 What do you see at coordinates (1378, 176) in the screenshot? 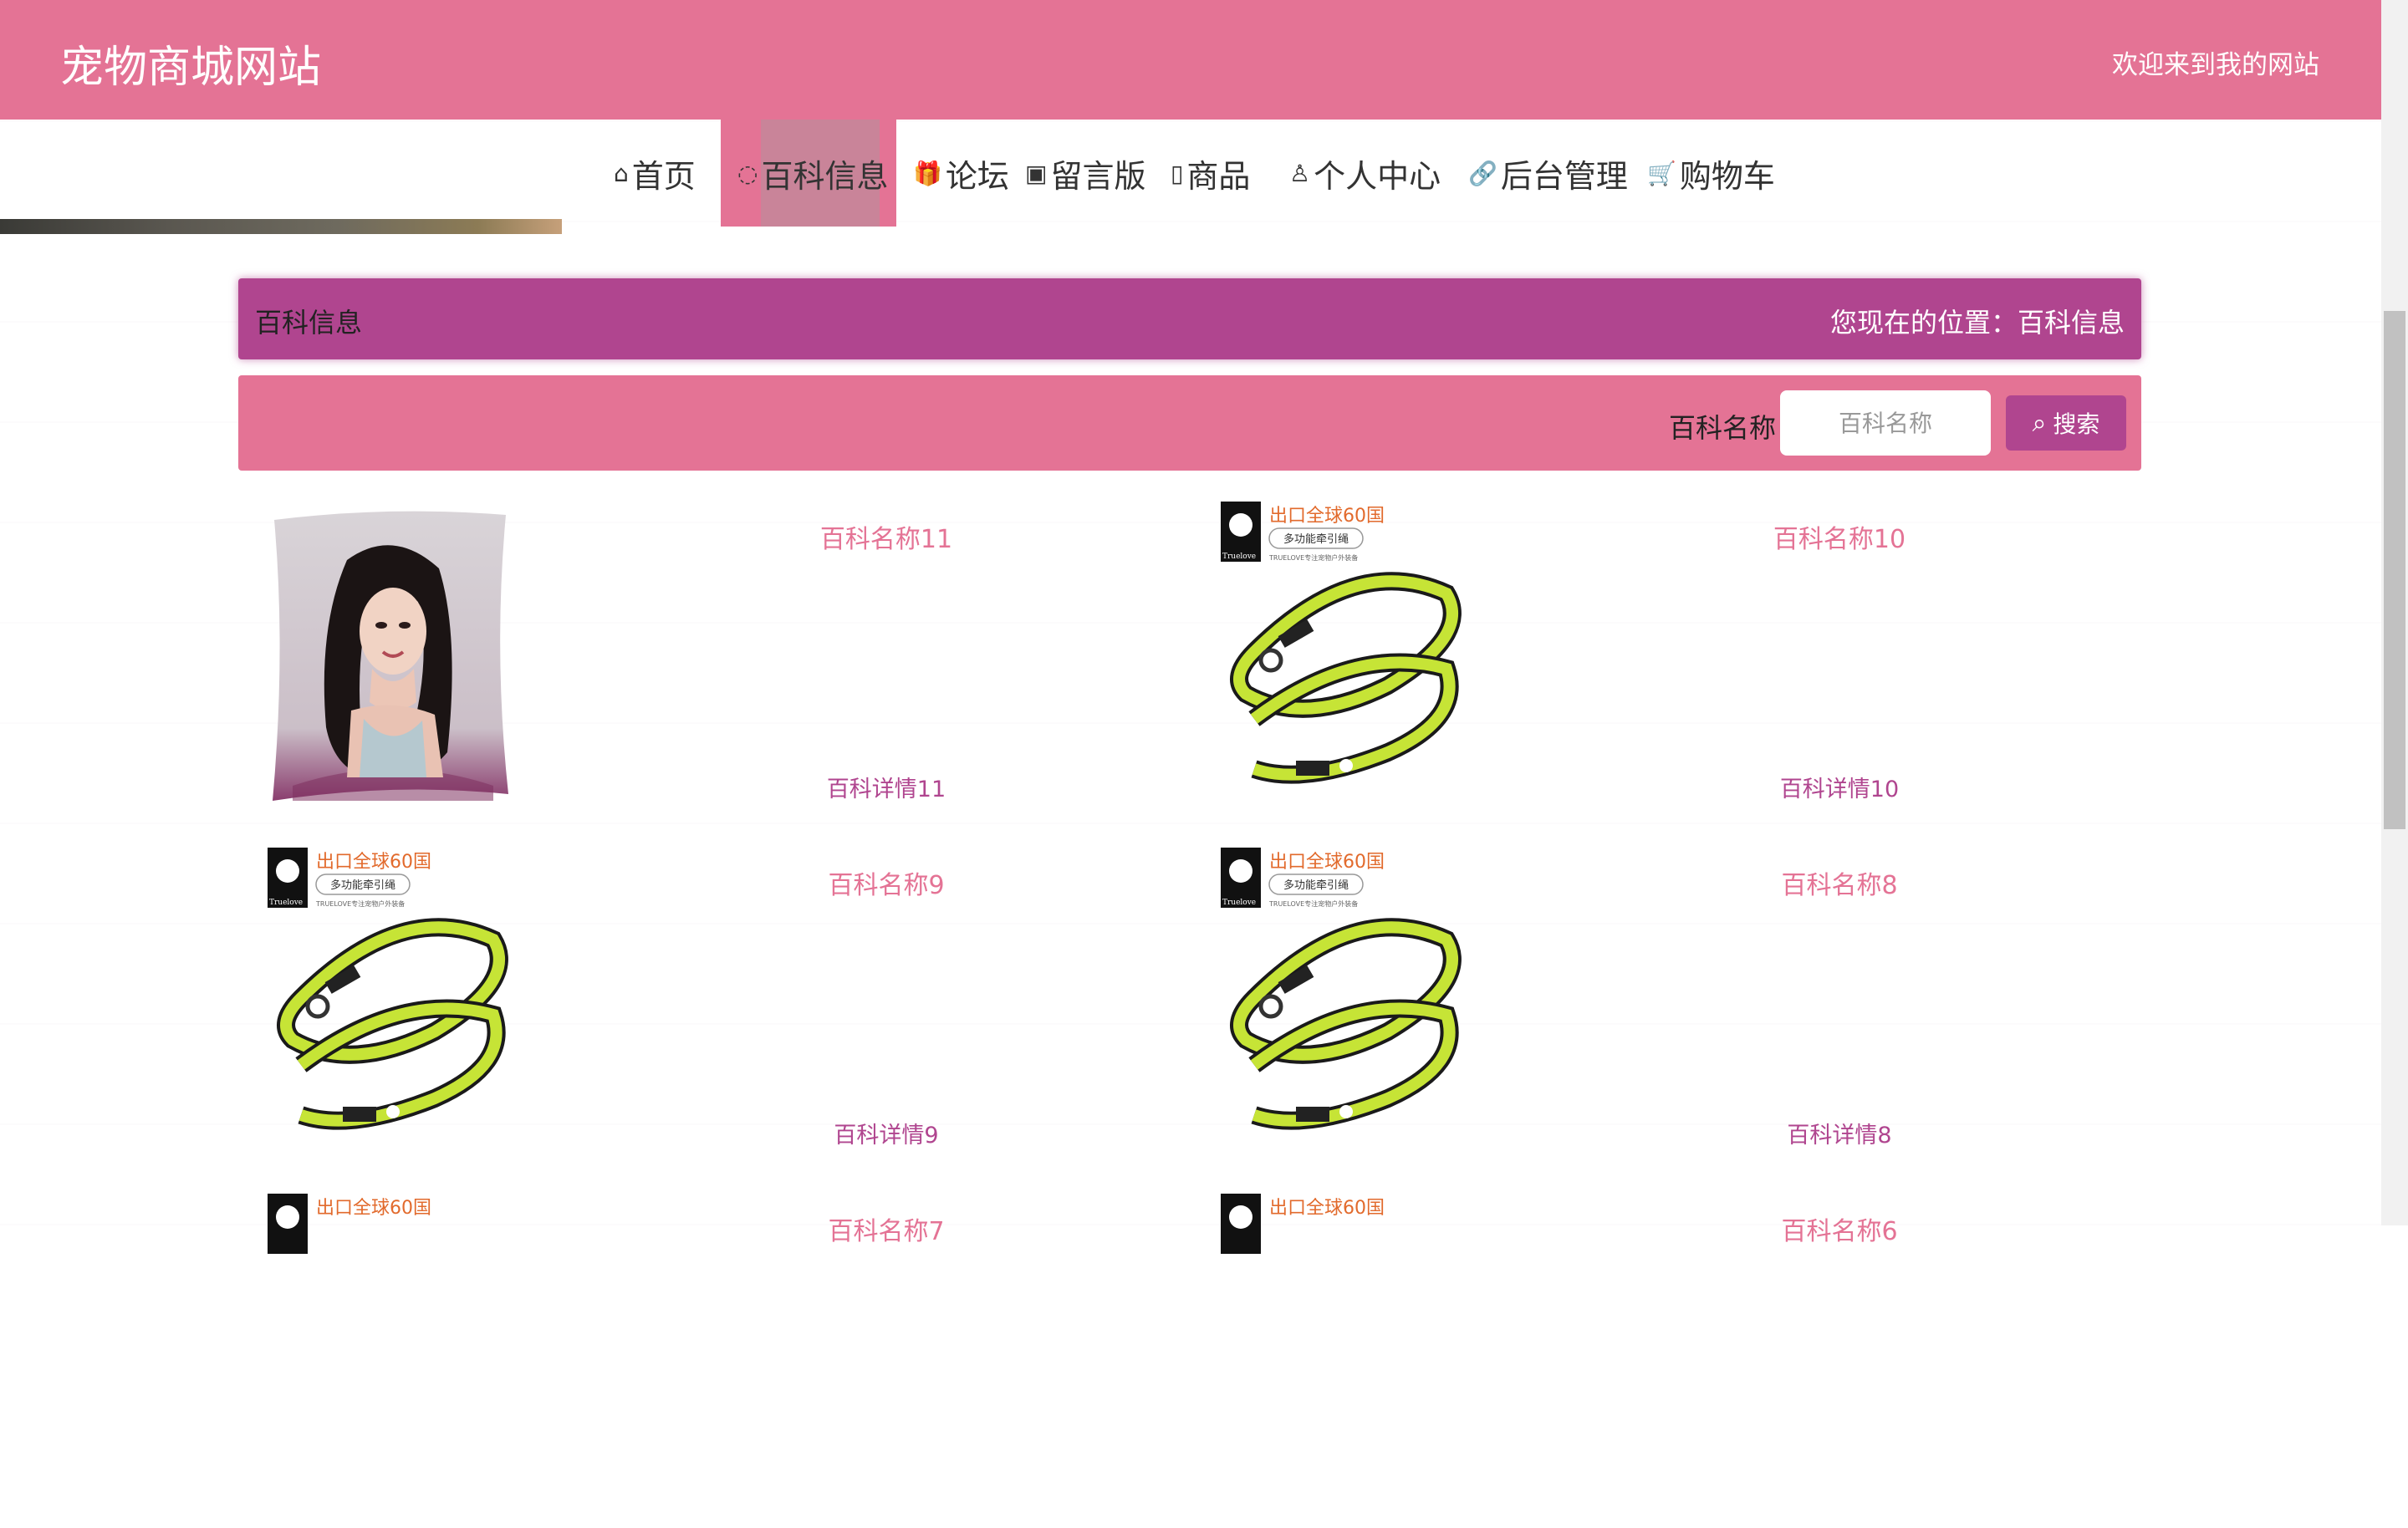
I see `nav-label-profile: 个人中心` at bounding box center [1378, 176].